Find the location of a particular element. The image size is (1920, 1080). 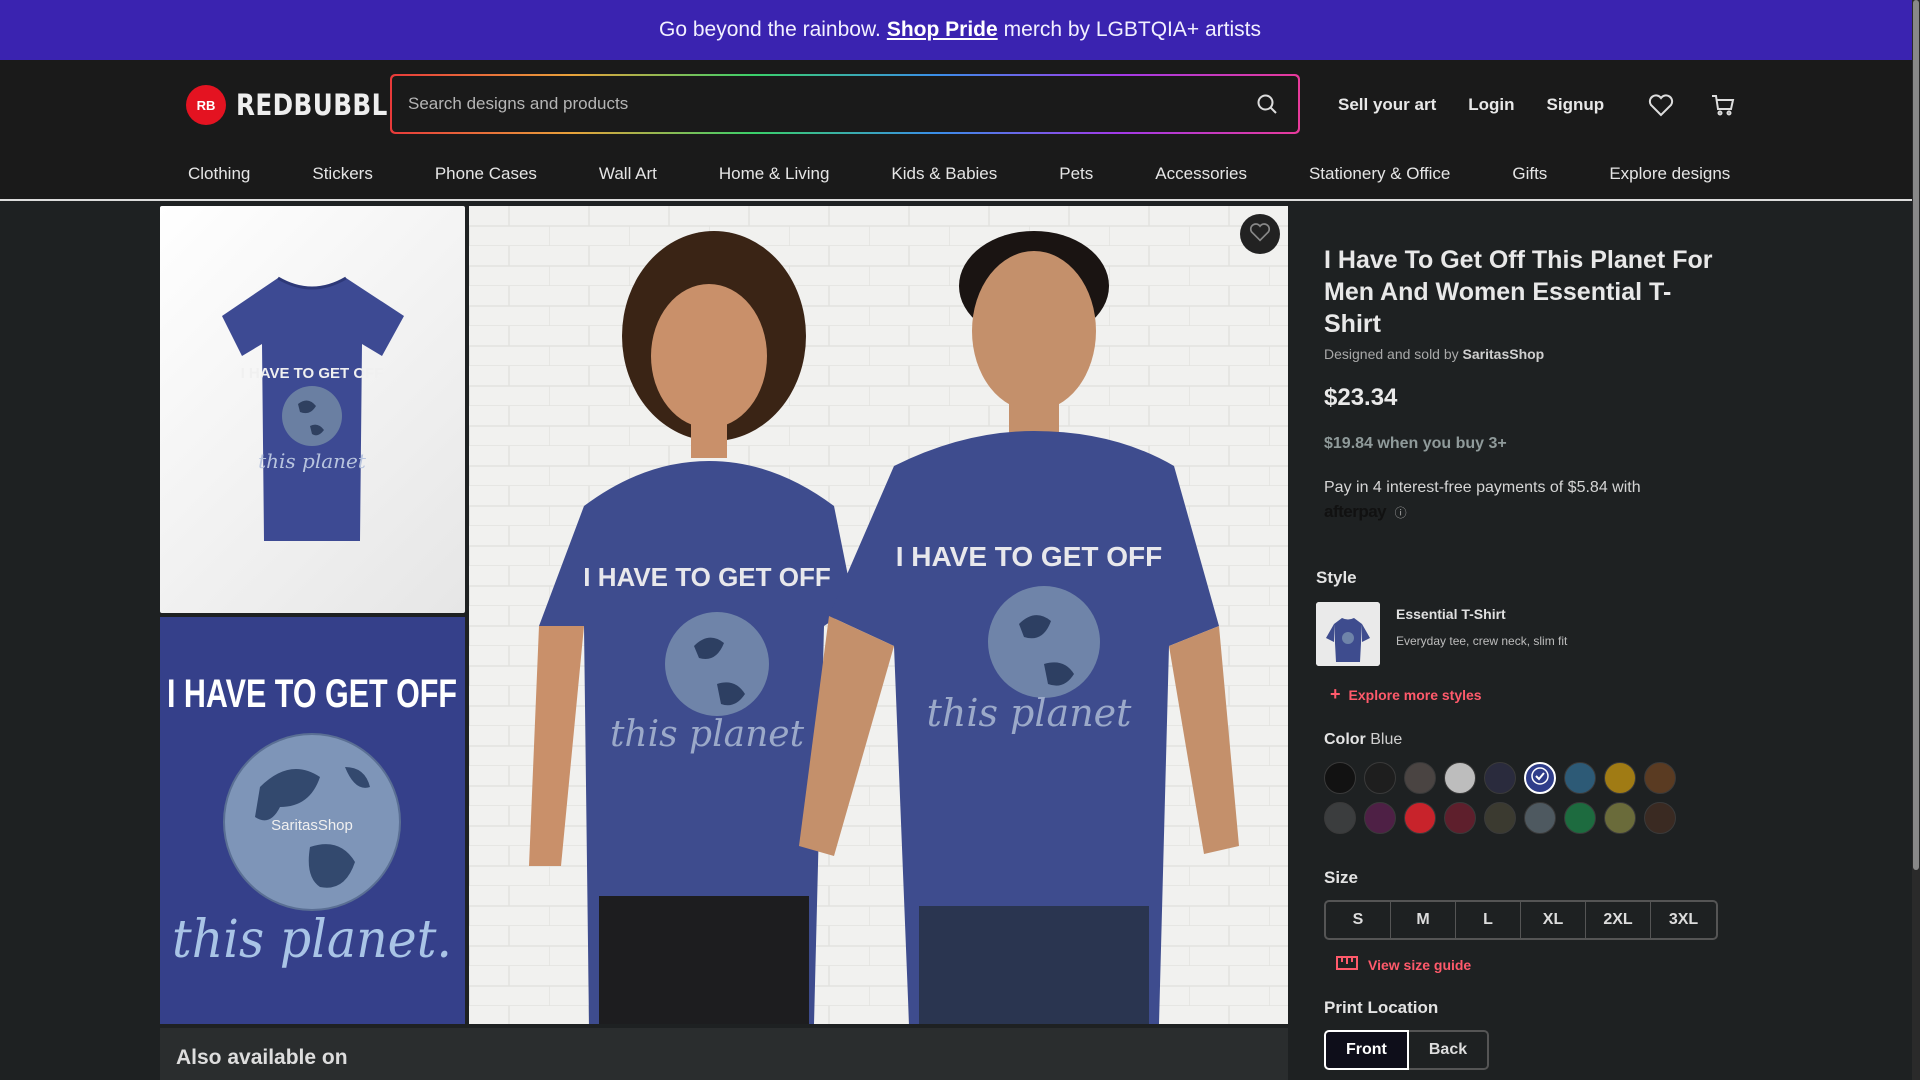

size-guide-link: View size guide is located at coordinates (1403, 964).